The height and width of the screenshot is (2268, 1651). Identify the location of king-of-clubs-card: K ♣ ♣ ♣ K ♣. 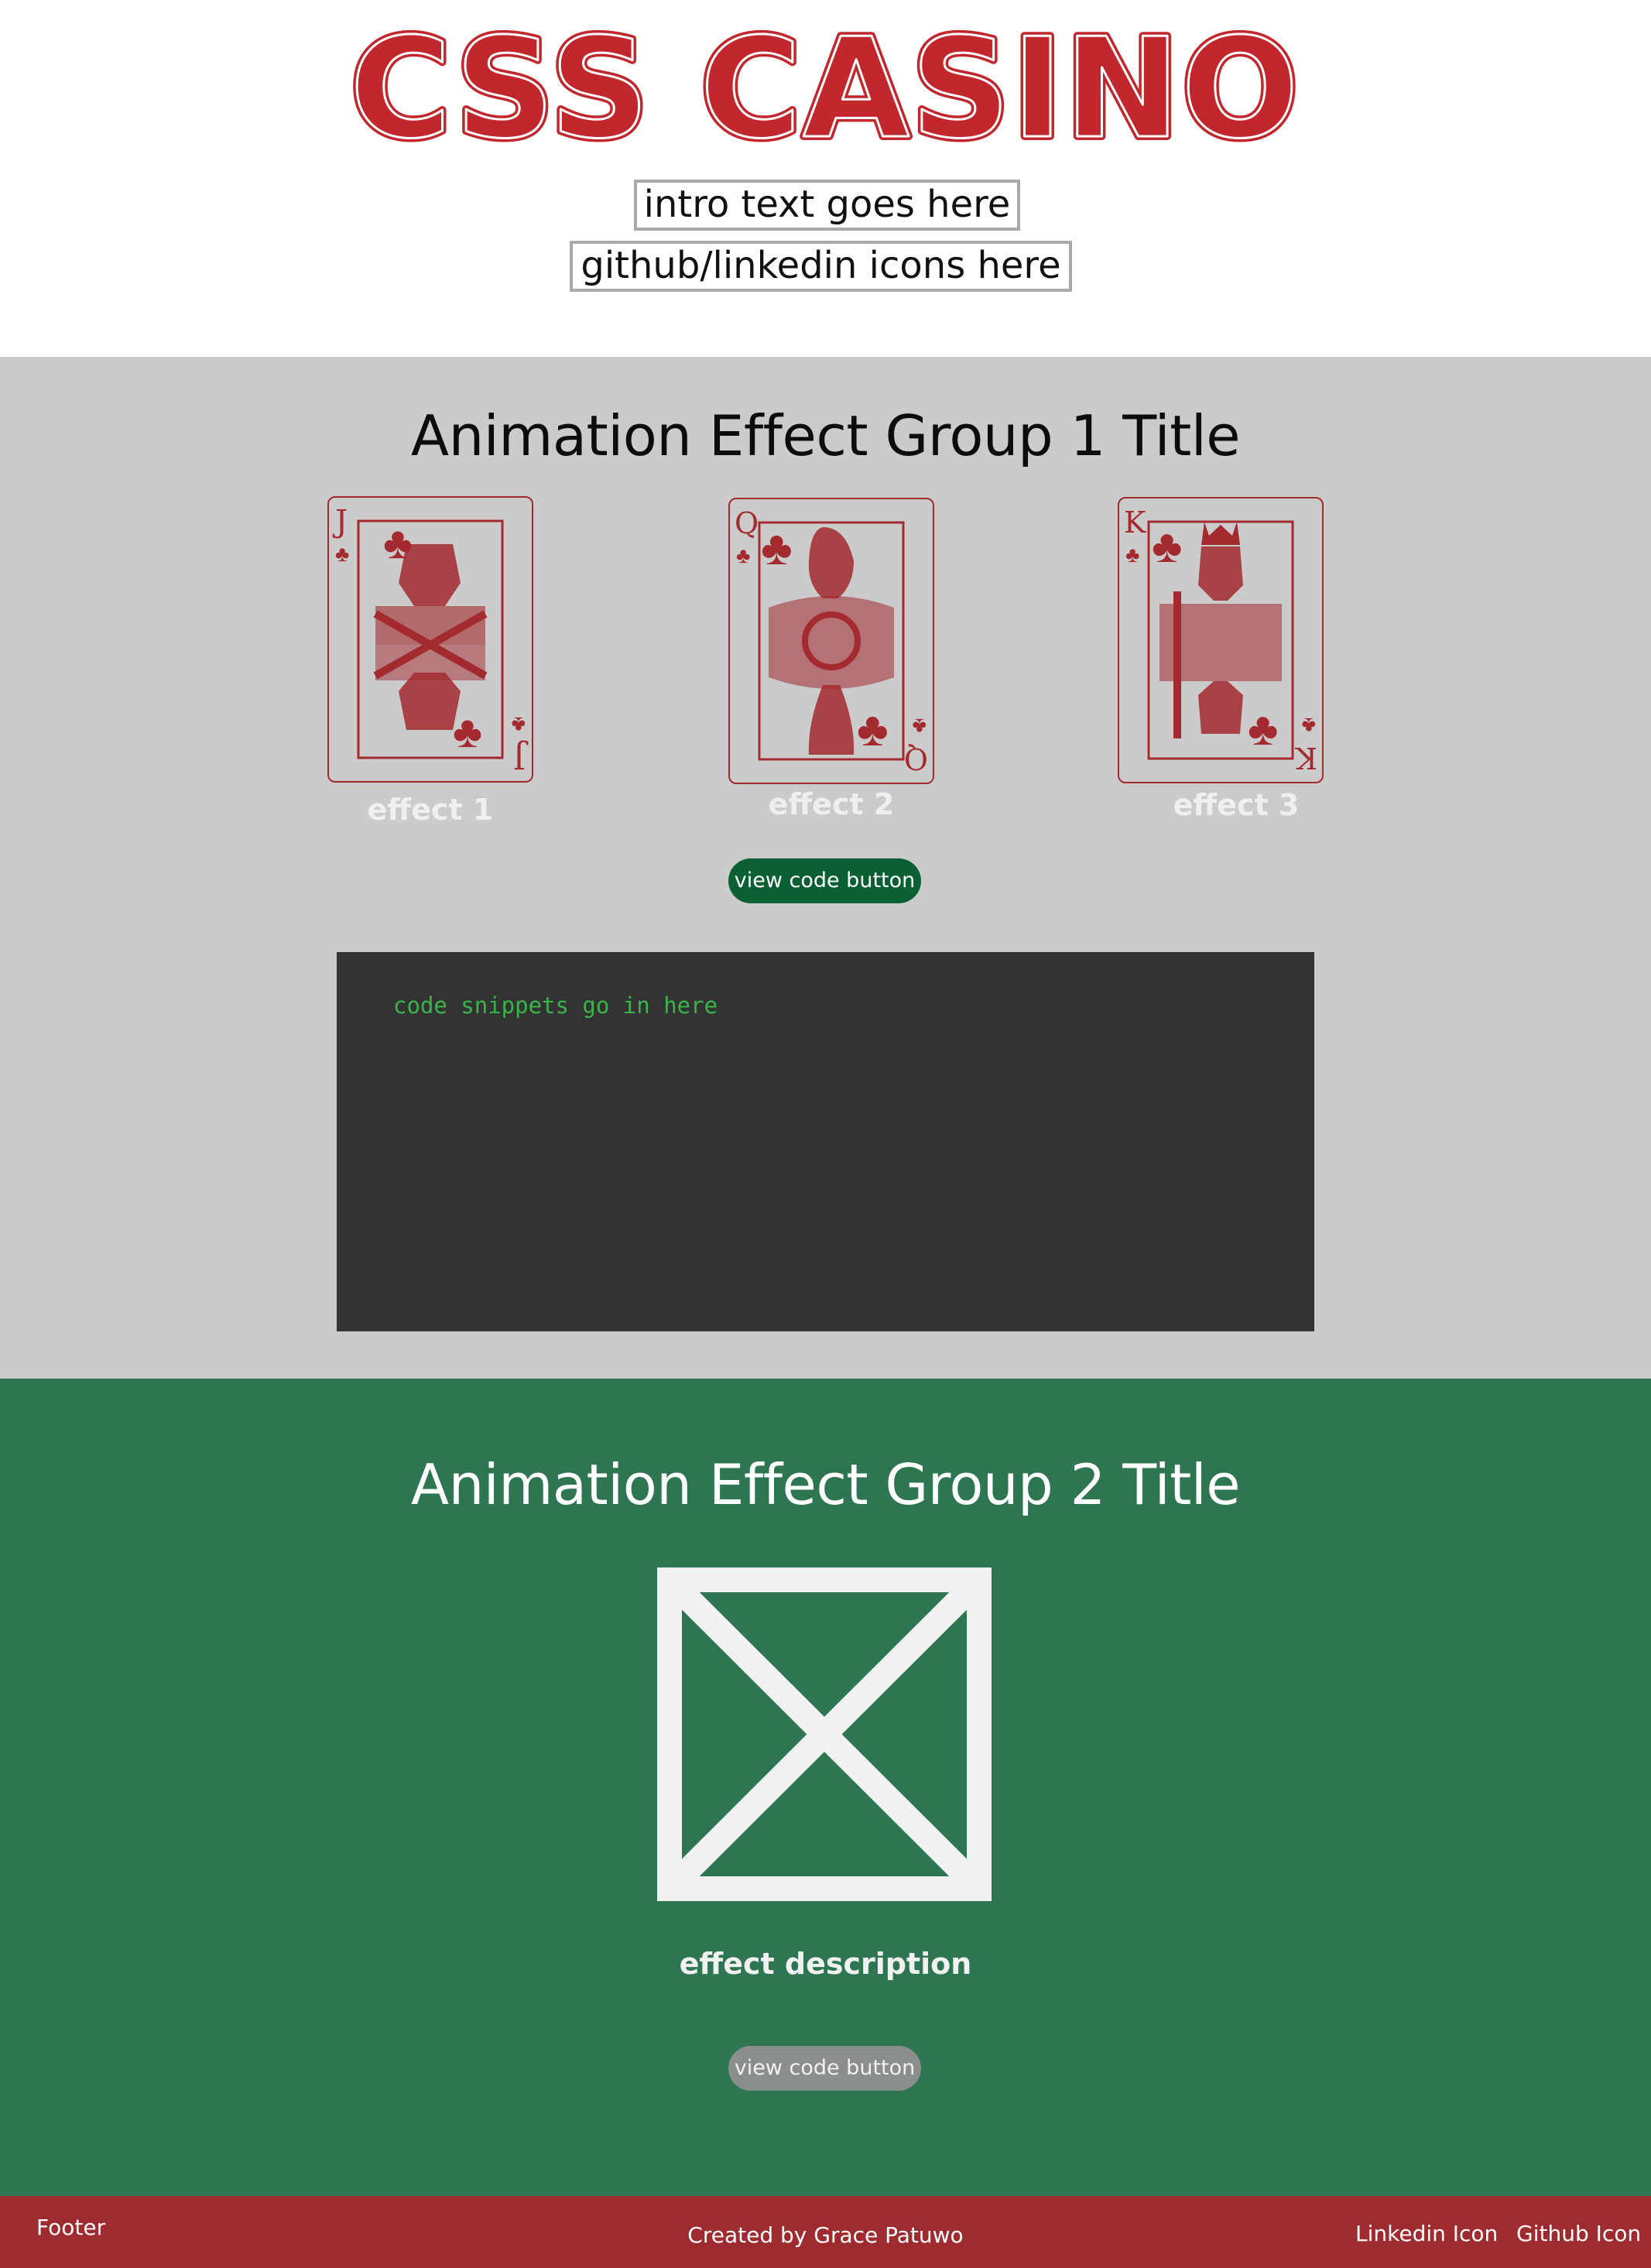
(1221, 640).